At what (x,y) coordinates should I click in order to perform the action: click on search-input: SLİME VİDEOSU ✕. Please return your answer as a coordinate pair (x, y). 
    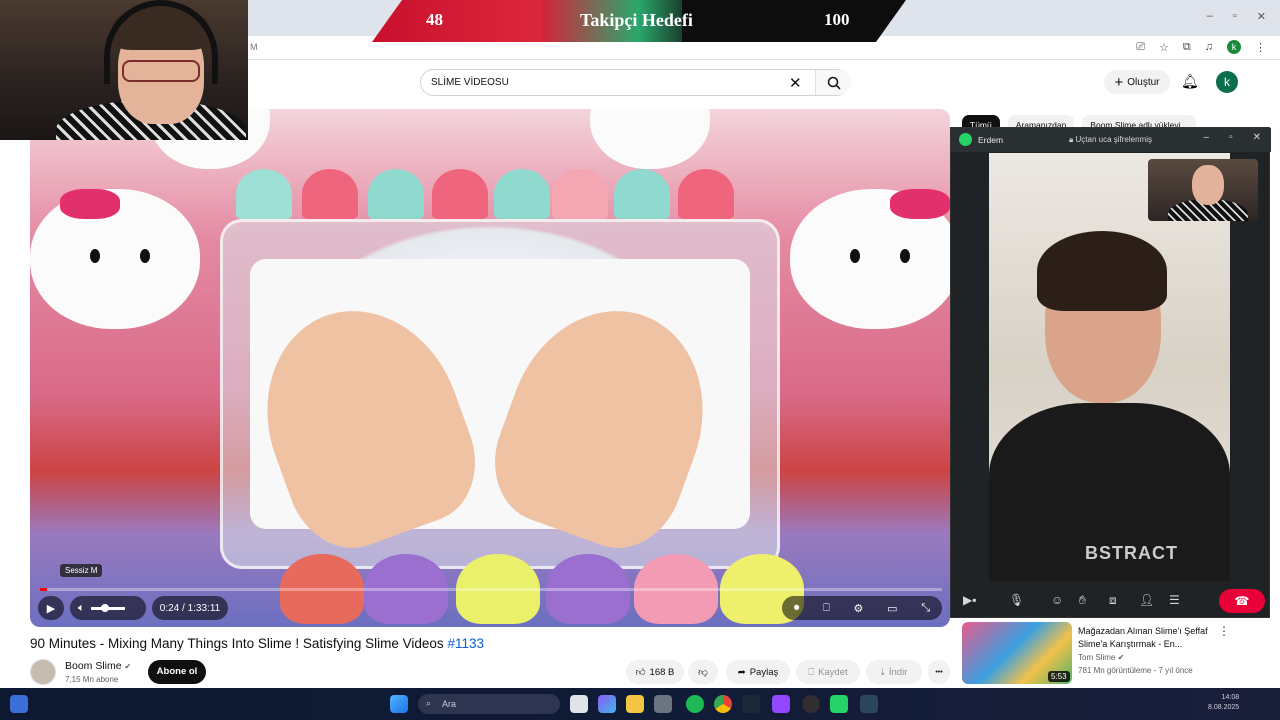
    Looking at the image, I should click on (635, 82).